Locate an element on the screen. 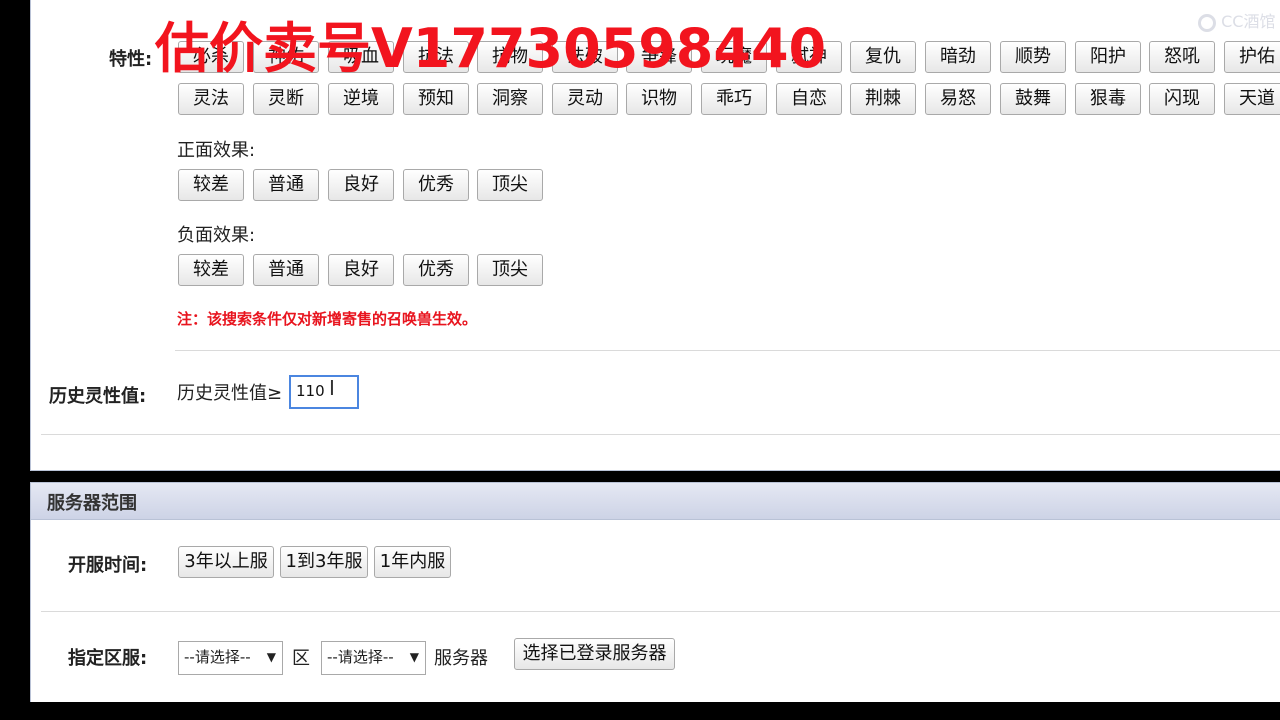 Image resolution: width=1280 pixels, height=720 pixels. search-note: 注：该搜索条件仅对新增寄售的召唤兽生效。 is located at coordinates (327, 319).